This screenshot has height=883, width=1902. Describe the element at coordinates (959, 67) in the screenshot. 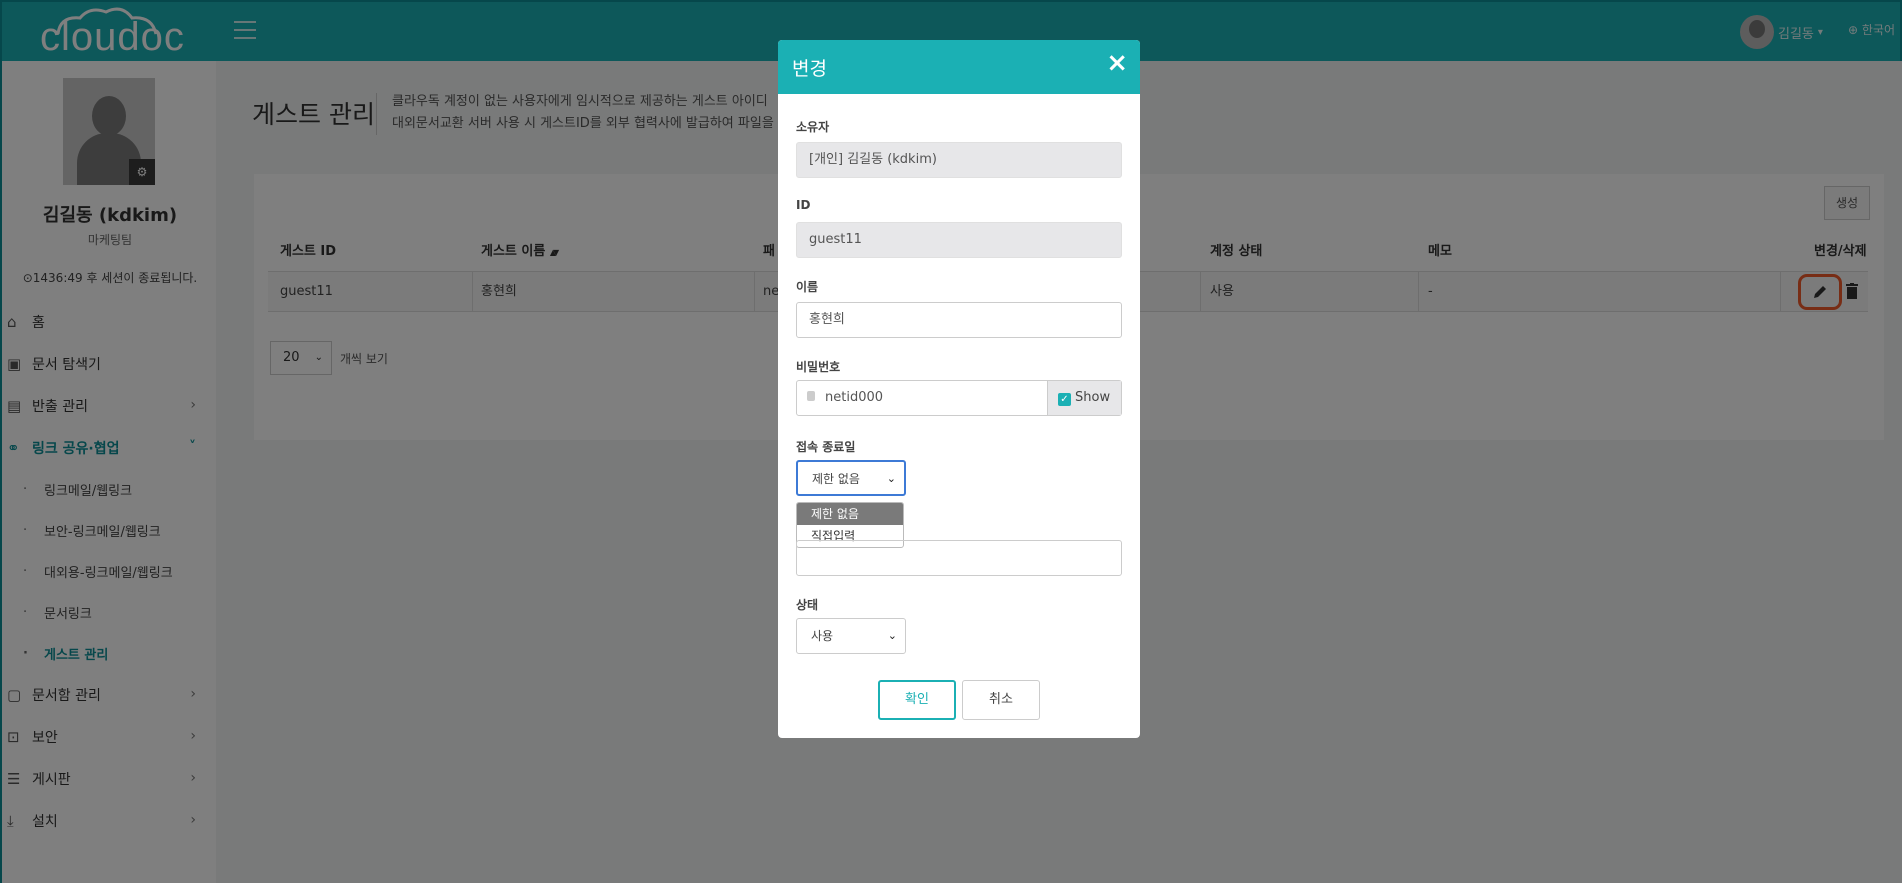

I see `modal-header: 변경 ×` at that location.